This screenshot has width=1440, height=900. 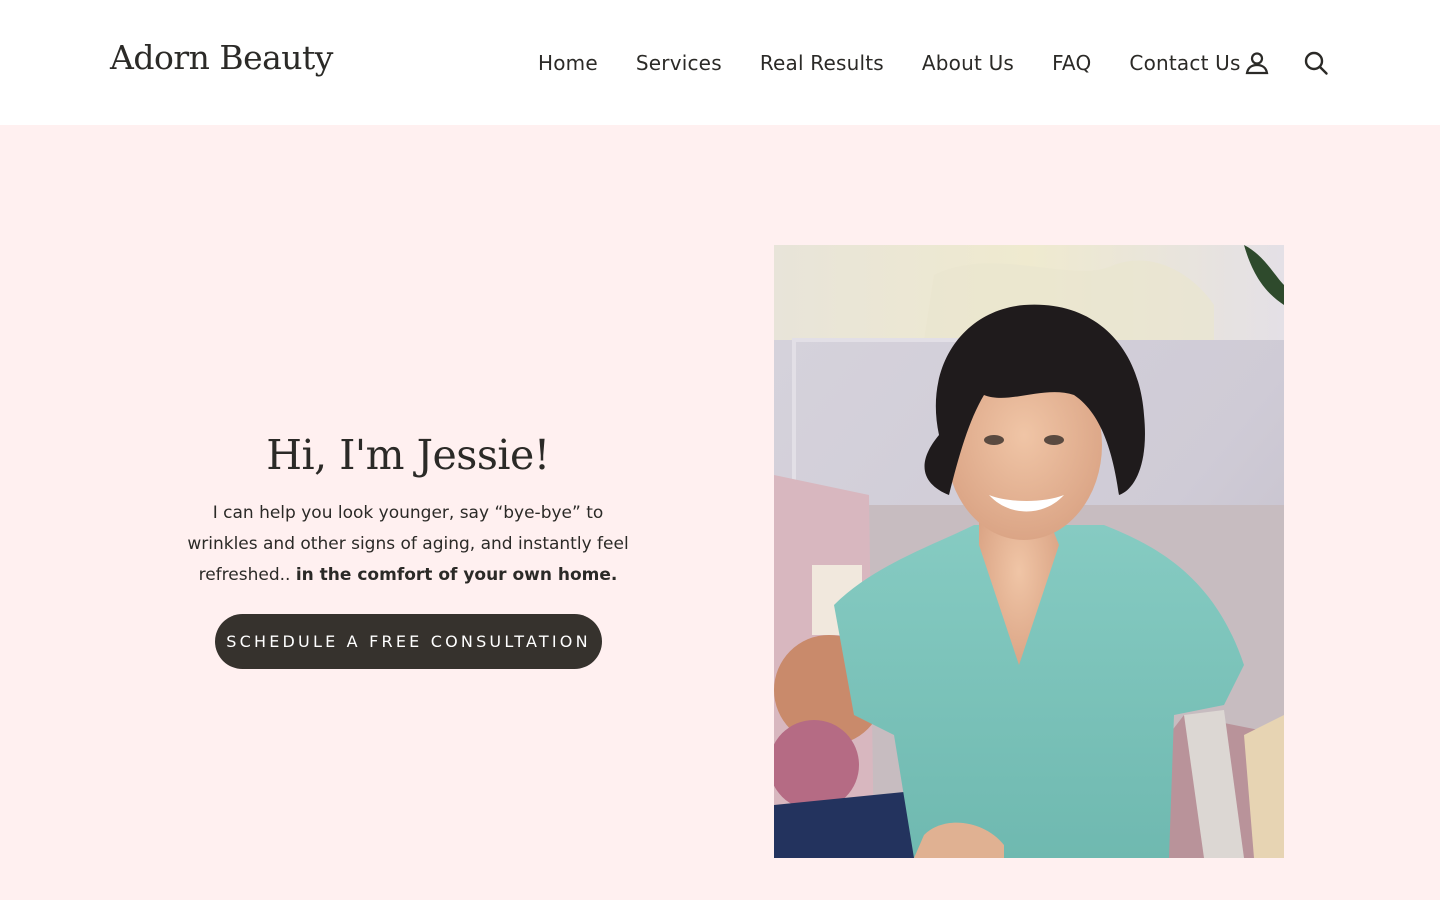 I want to click on nav-contact-us: Contact Us, so click(x=1184, y=63).